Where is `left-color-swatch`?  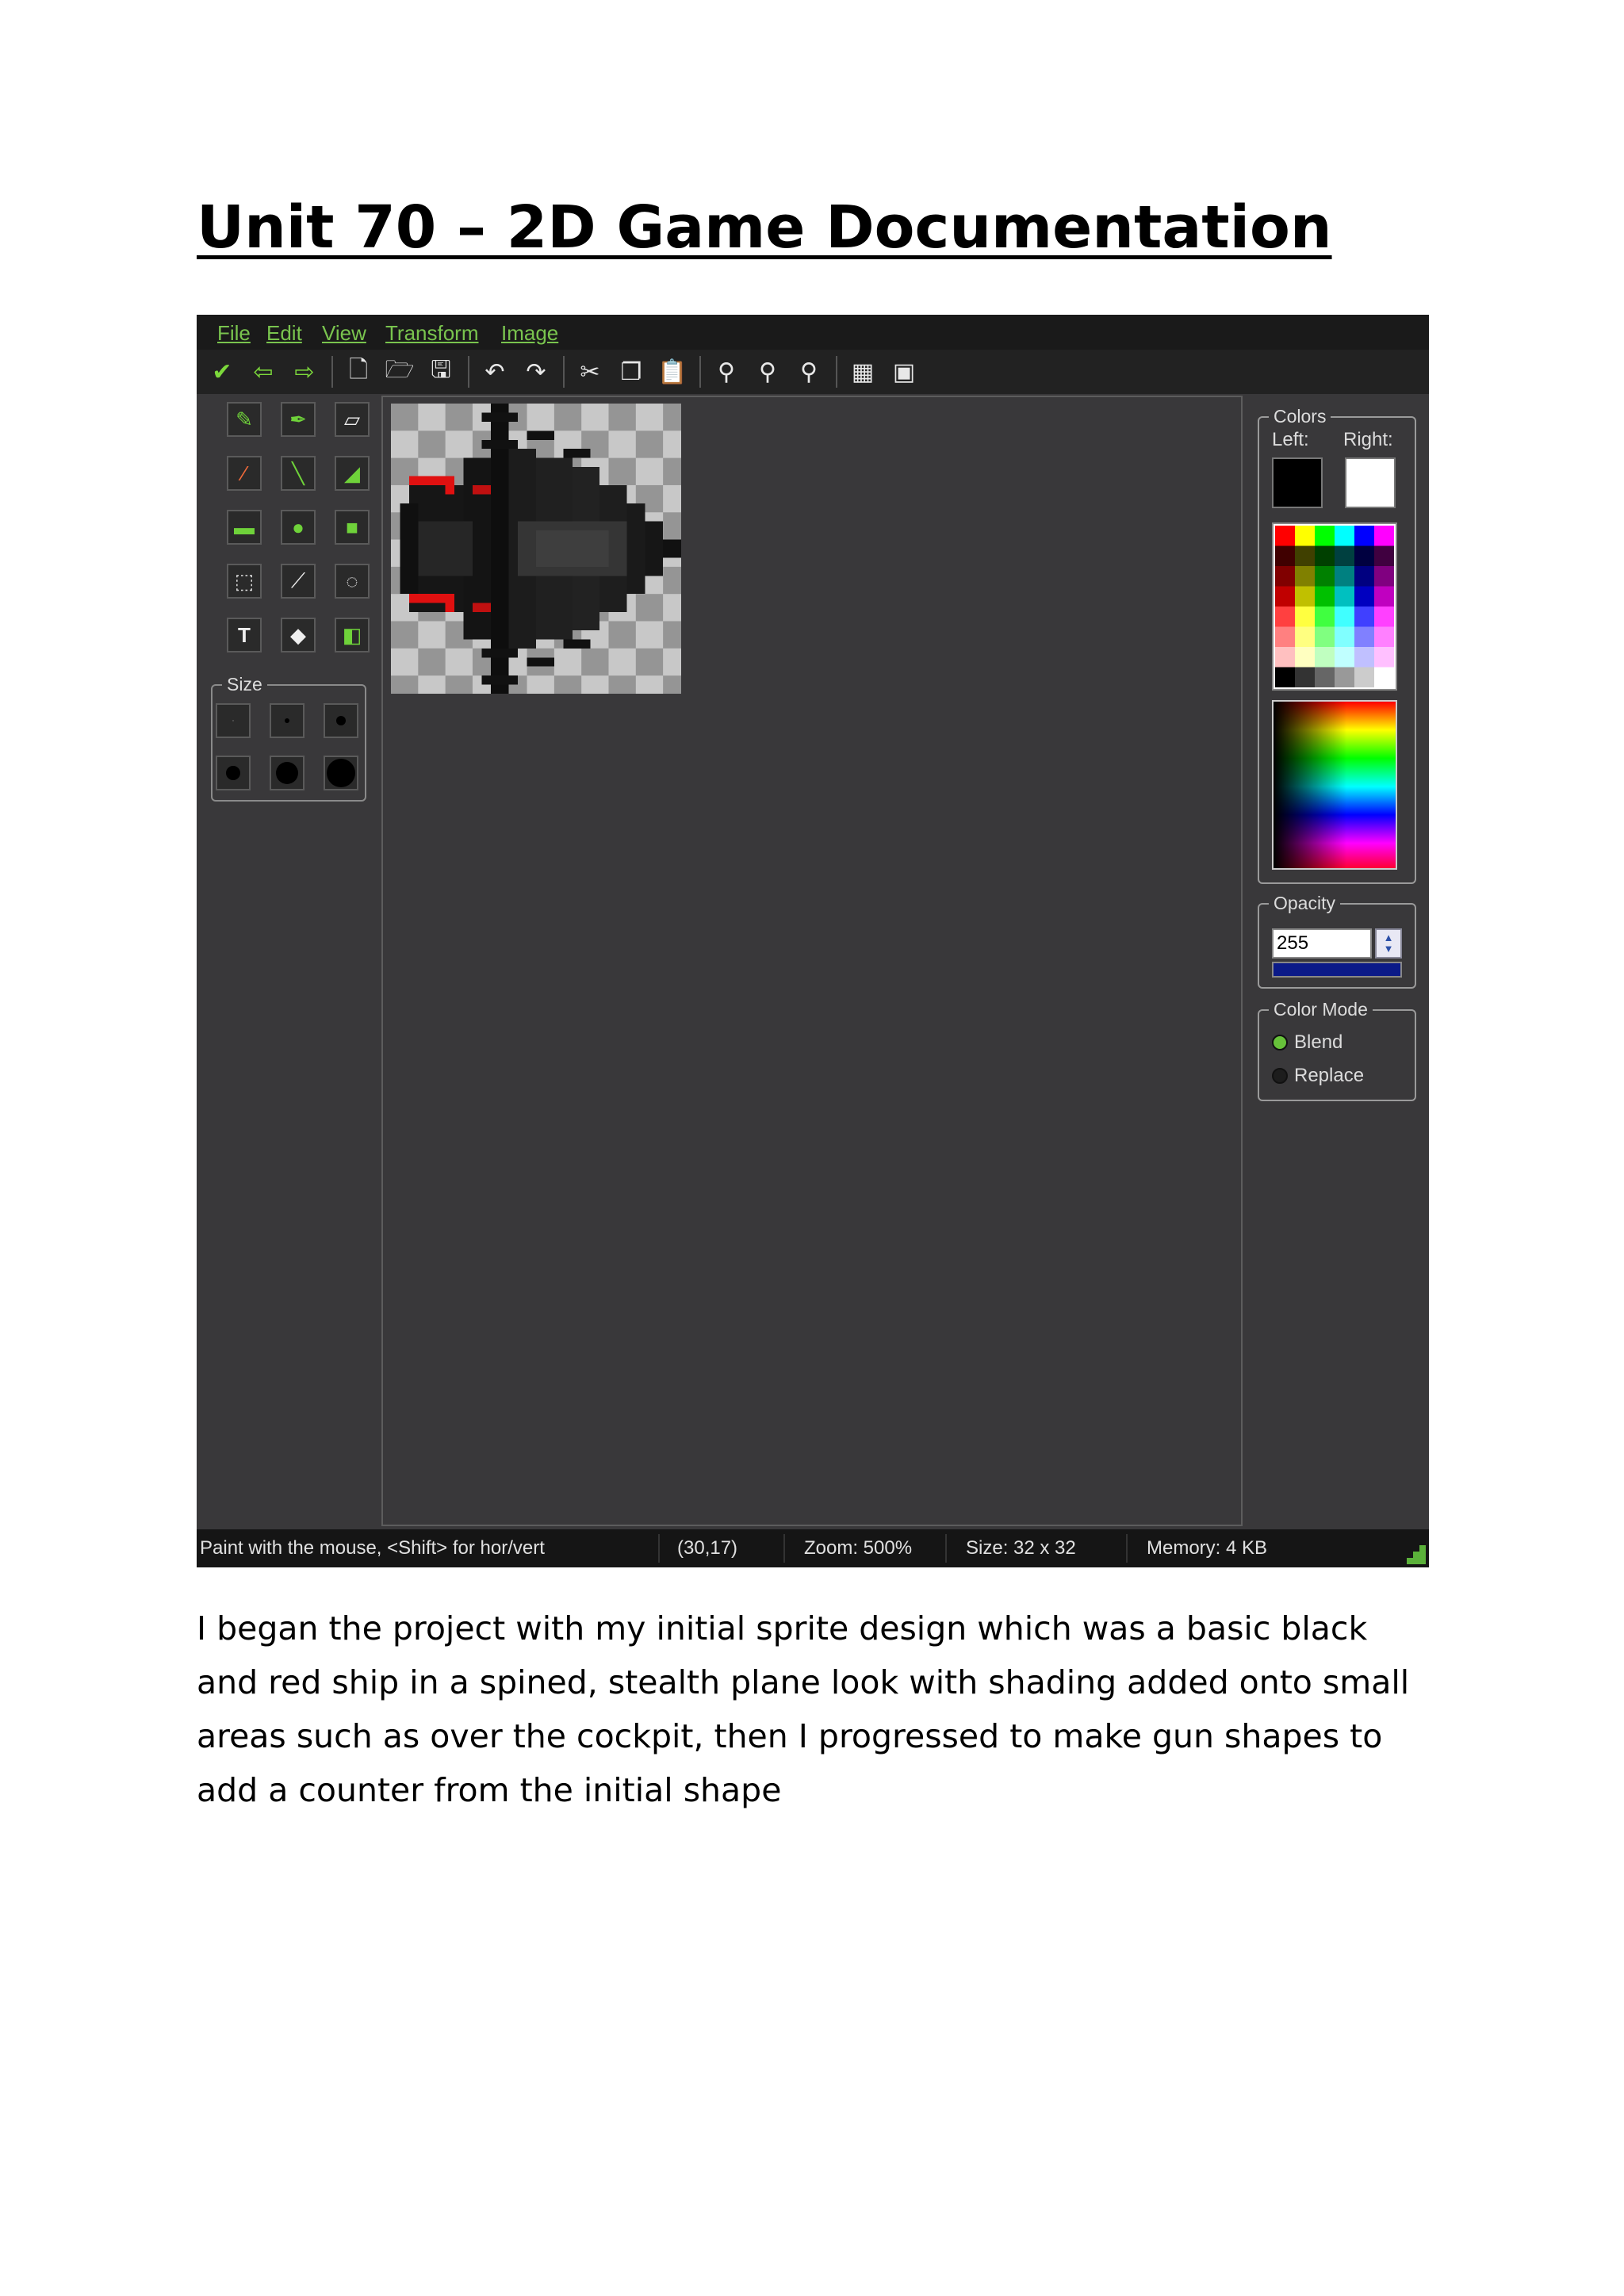
left-color-swatch is located at coordinates (1297, 483).